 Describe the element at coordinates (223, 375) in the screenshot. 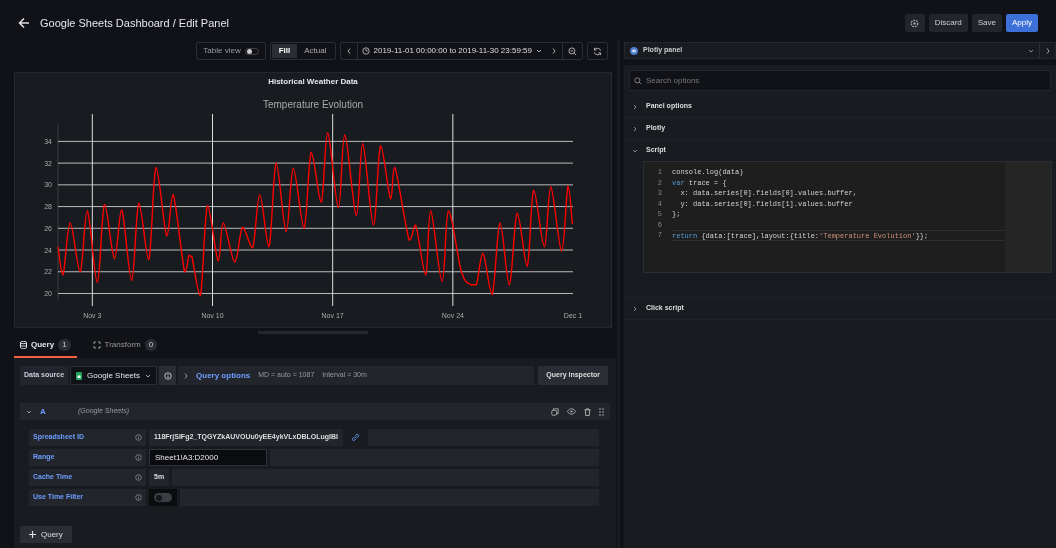

I see `query-options-label: Query options` at that location.